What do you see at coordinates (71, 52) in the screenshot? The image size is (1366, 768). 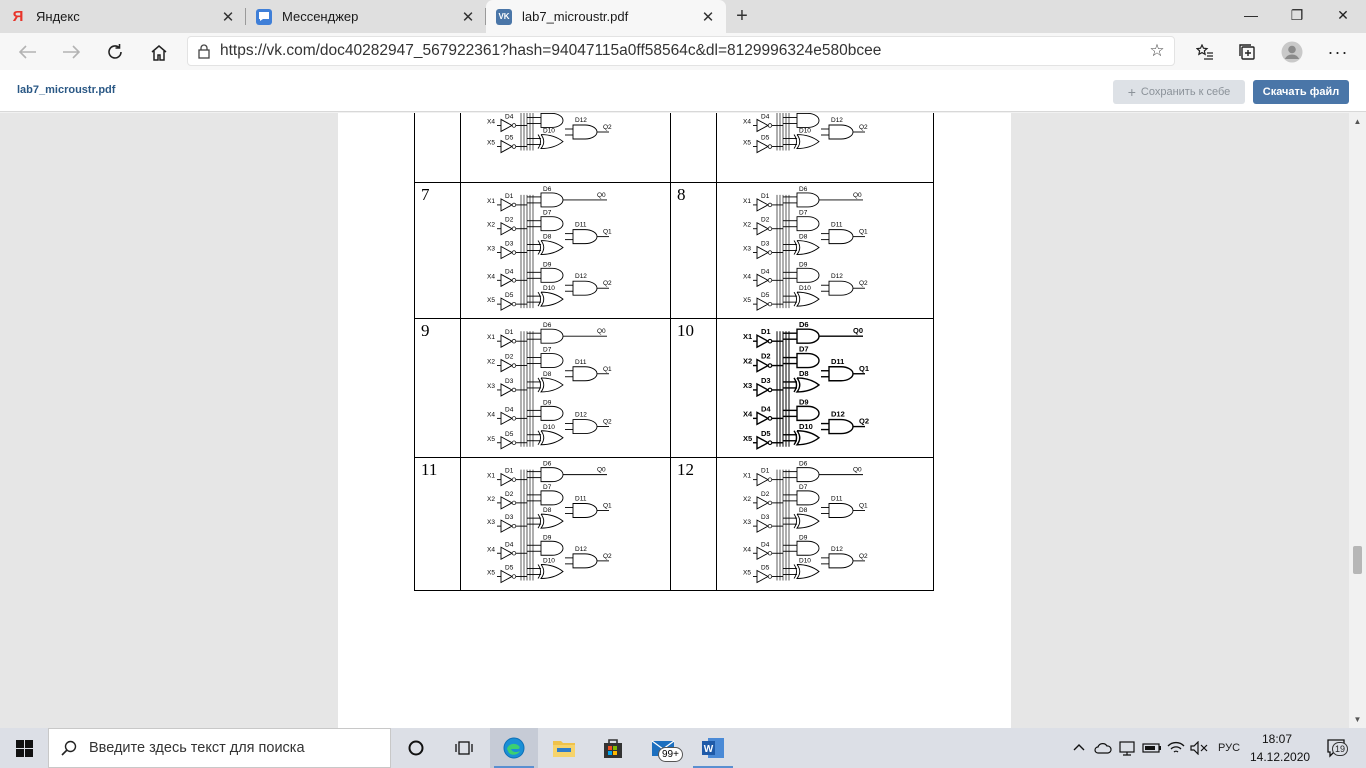 I see `forward-button` at bounding box center [71, 52].